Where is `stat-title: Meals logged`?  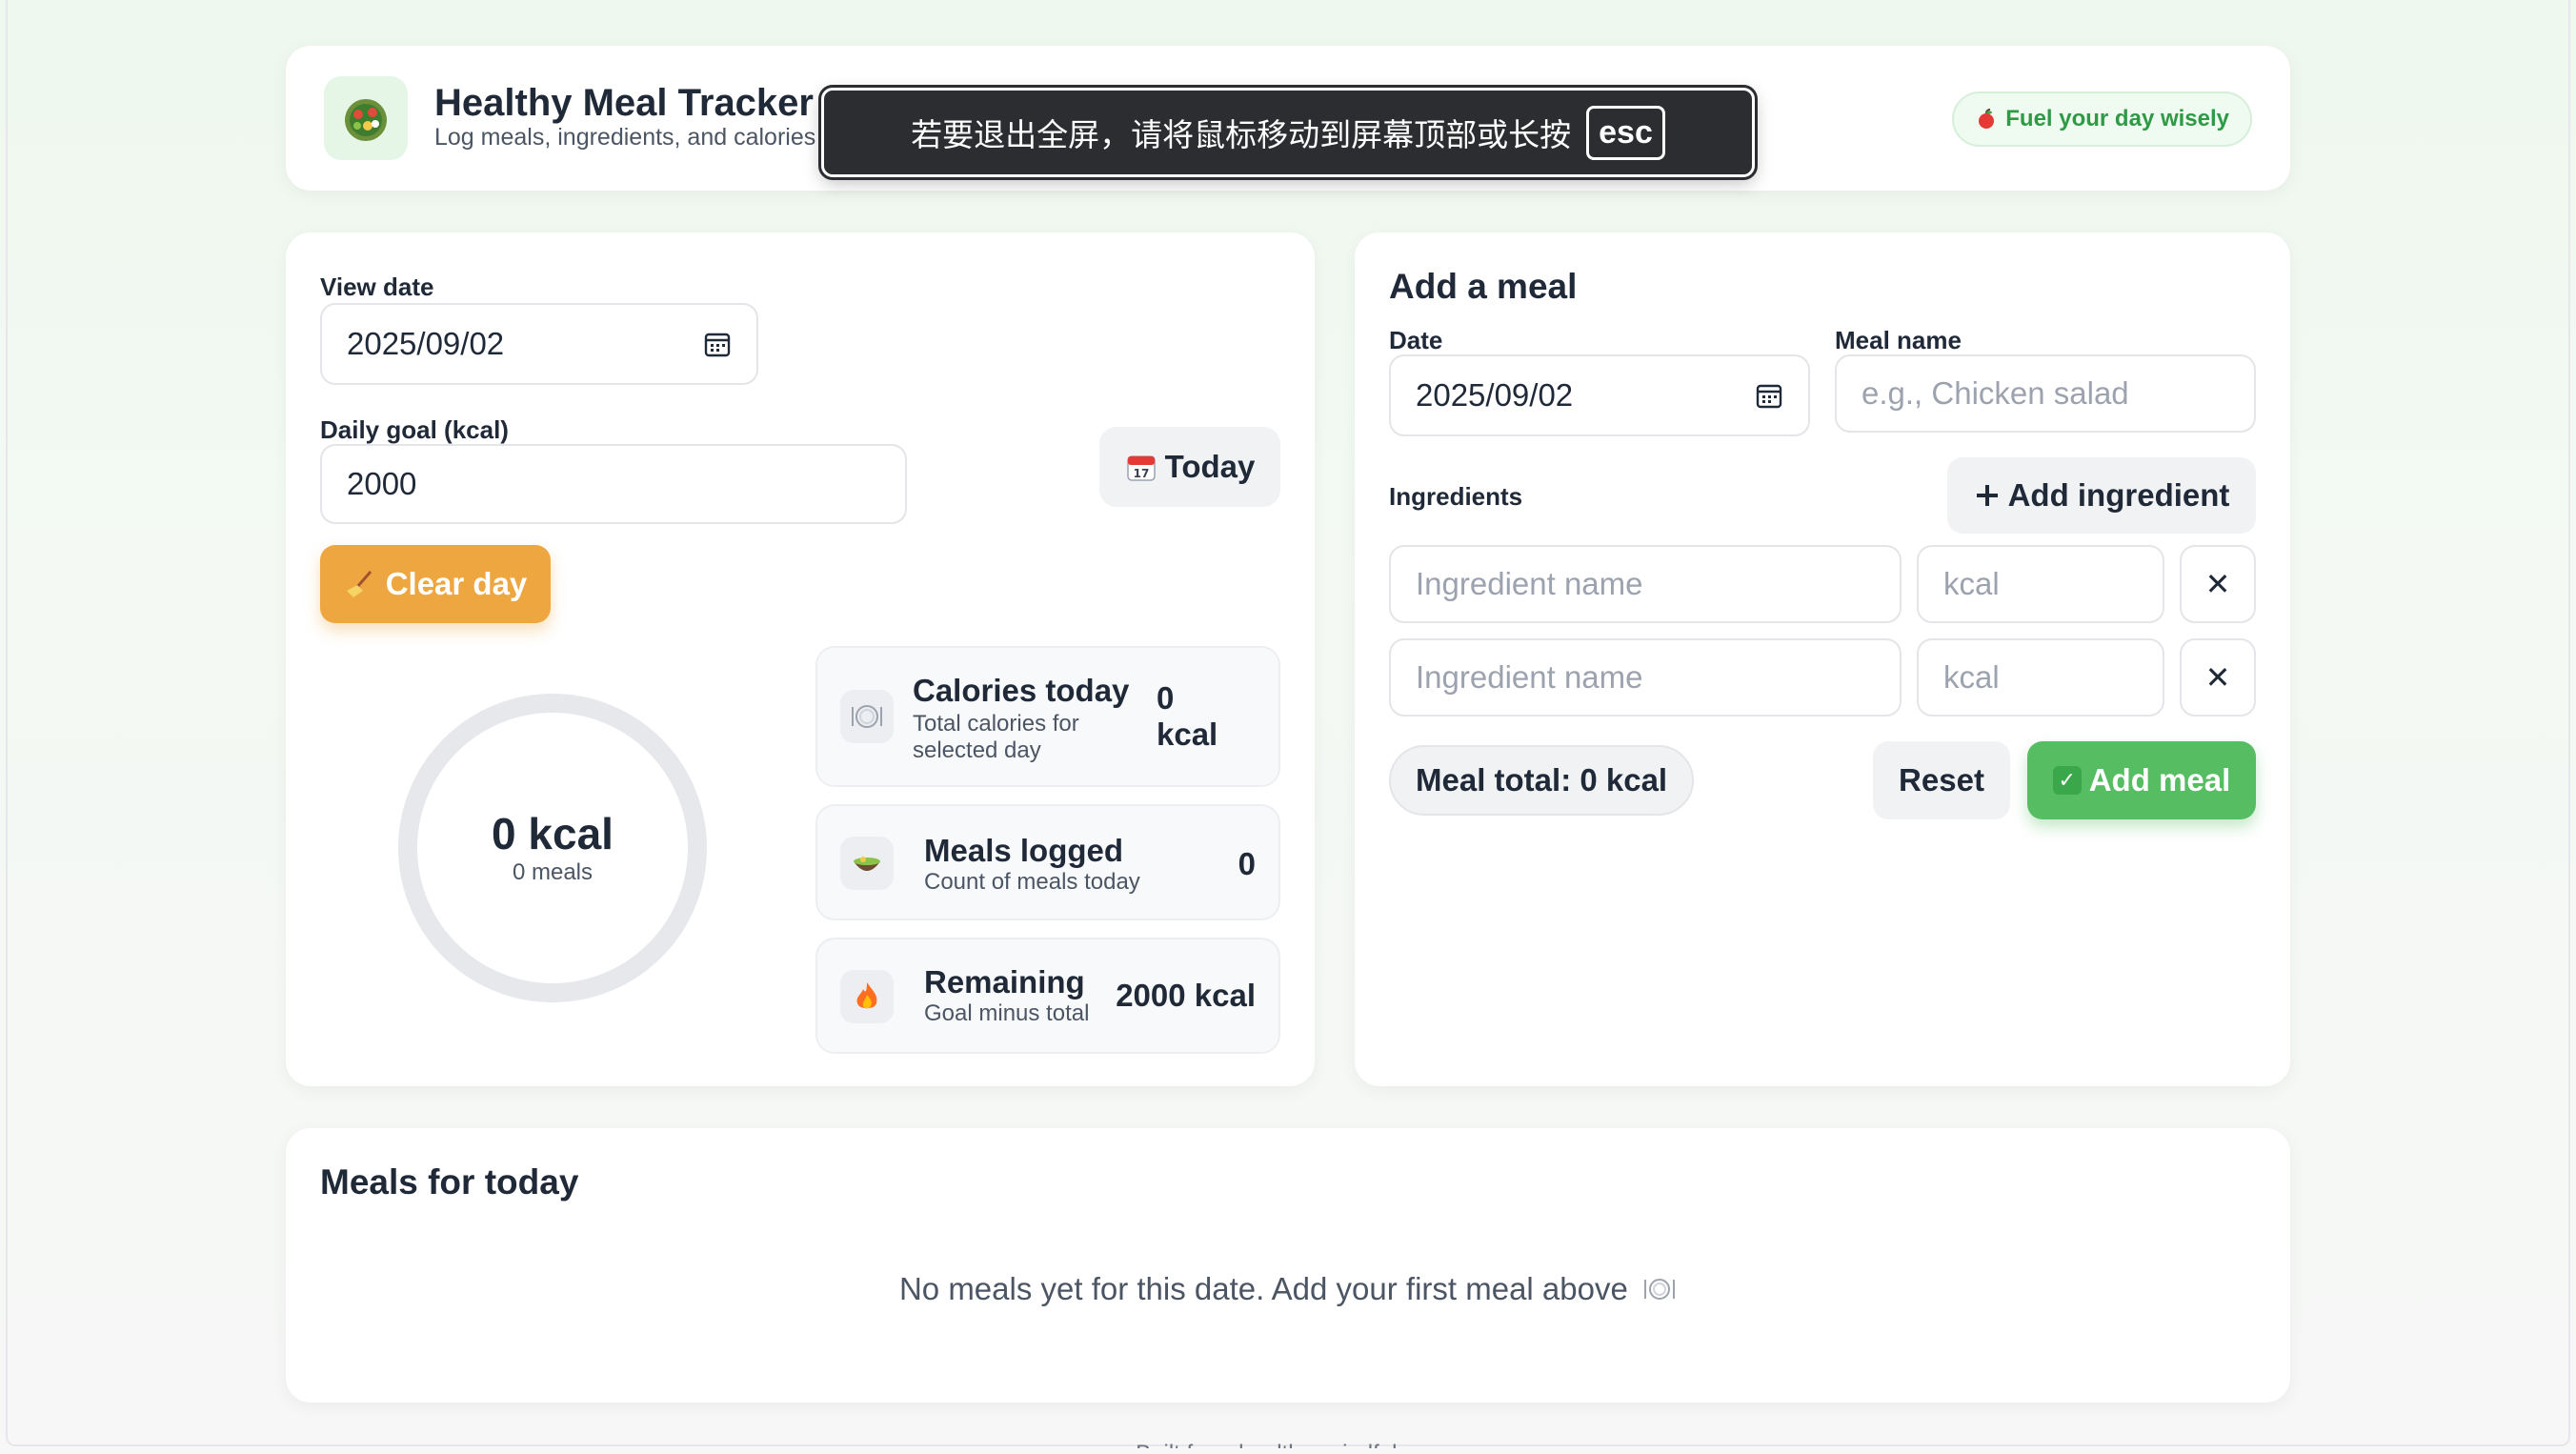 stat-title: Meals logged is located at coordinates (1024, 851).